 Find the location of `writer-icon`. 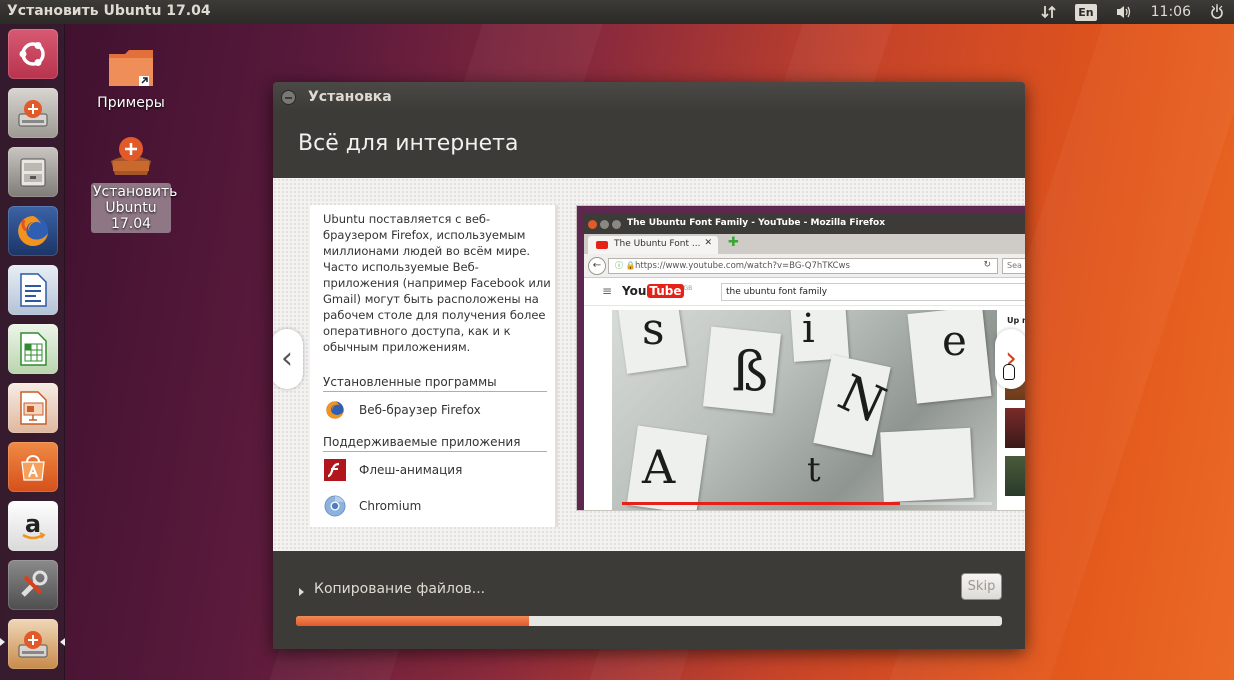

writer-icon is located at coordinates (33, 290).